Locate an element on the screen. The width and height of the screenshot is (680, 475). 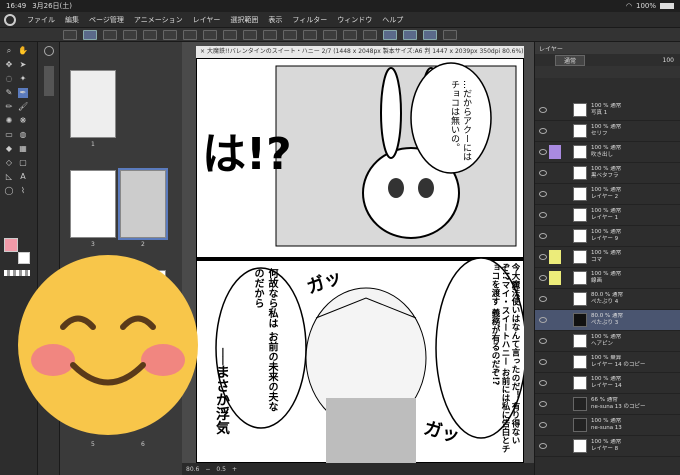
opacity-value: 100 is located at coordinates (668, 60).